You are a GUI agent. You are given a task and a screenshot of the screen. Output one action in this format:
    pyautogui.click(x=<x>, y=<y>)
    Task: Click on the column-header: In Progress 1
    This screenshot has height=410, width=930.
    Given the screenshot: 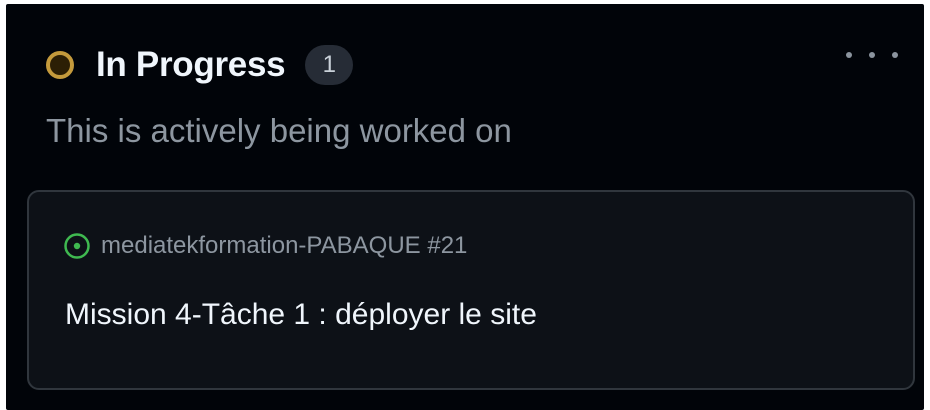 What is the action you would take?
    pyautogui.click(x=200, y=65)
    